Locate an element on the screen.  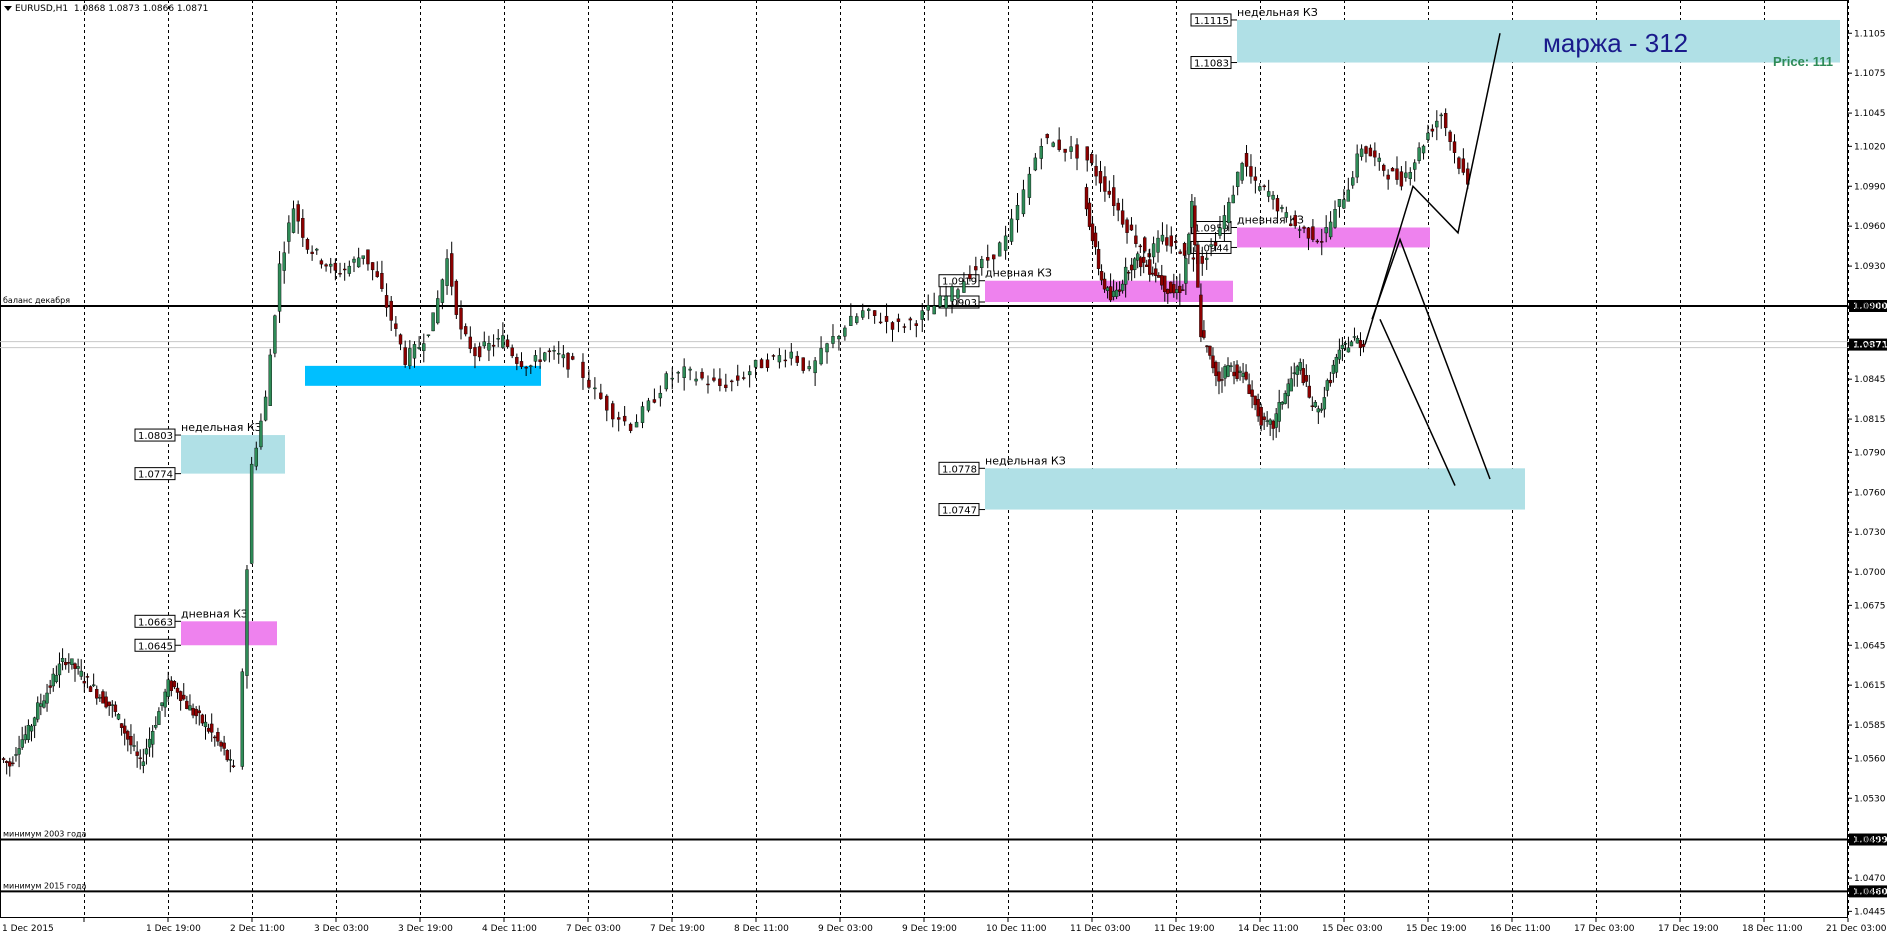
y-tick-label: 1.0460 is located at coordinates (1870, 892).